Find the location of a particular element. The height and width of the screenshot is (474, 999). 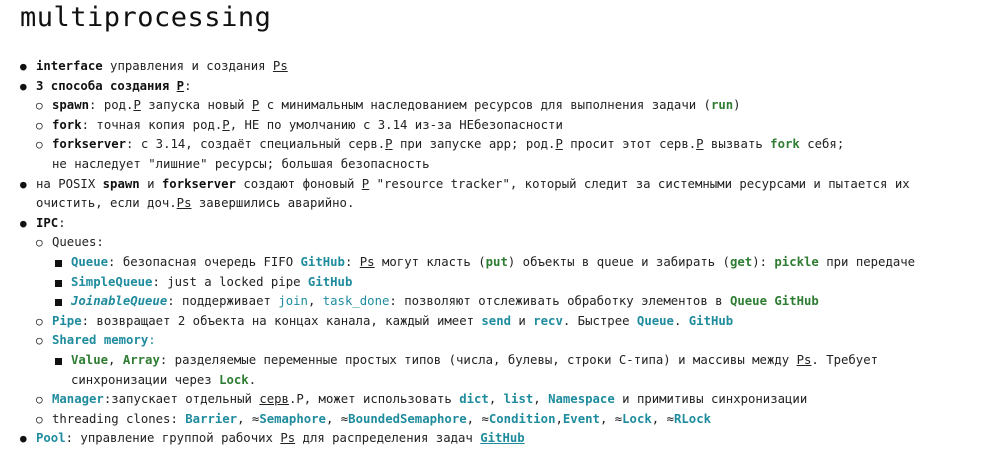

link-join: join is located at coordinates (293, 301).